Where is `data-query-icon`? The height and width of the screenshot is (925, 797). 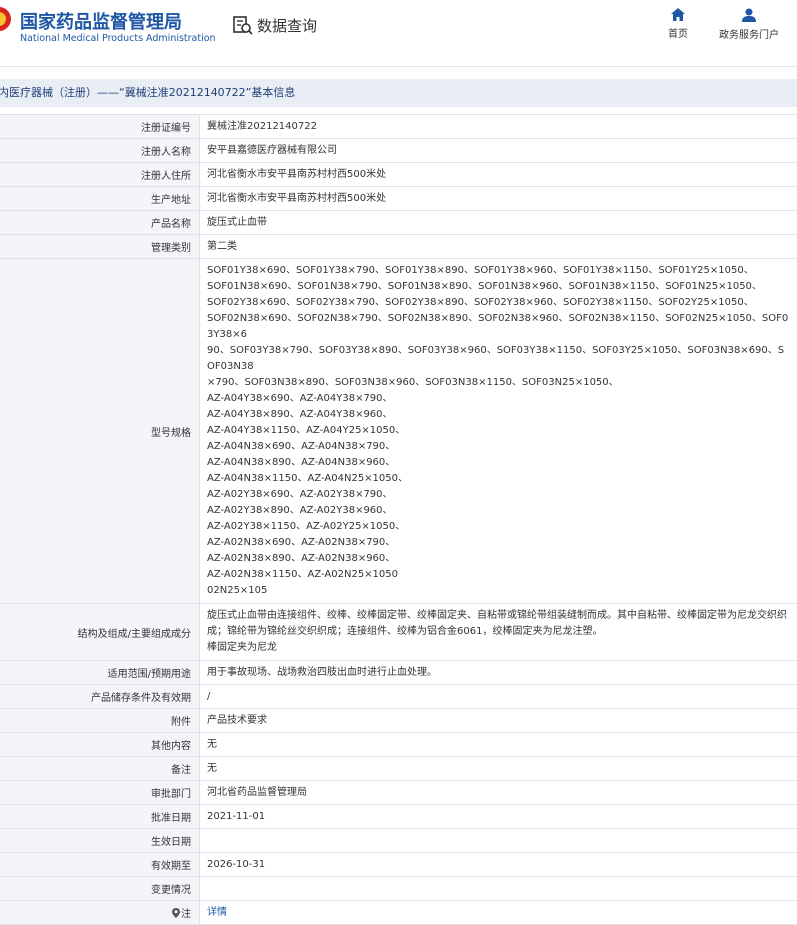 data-query-icon is located at coordinates (243, 25).